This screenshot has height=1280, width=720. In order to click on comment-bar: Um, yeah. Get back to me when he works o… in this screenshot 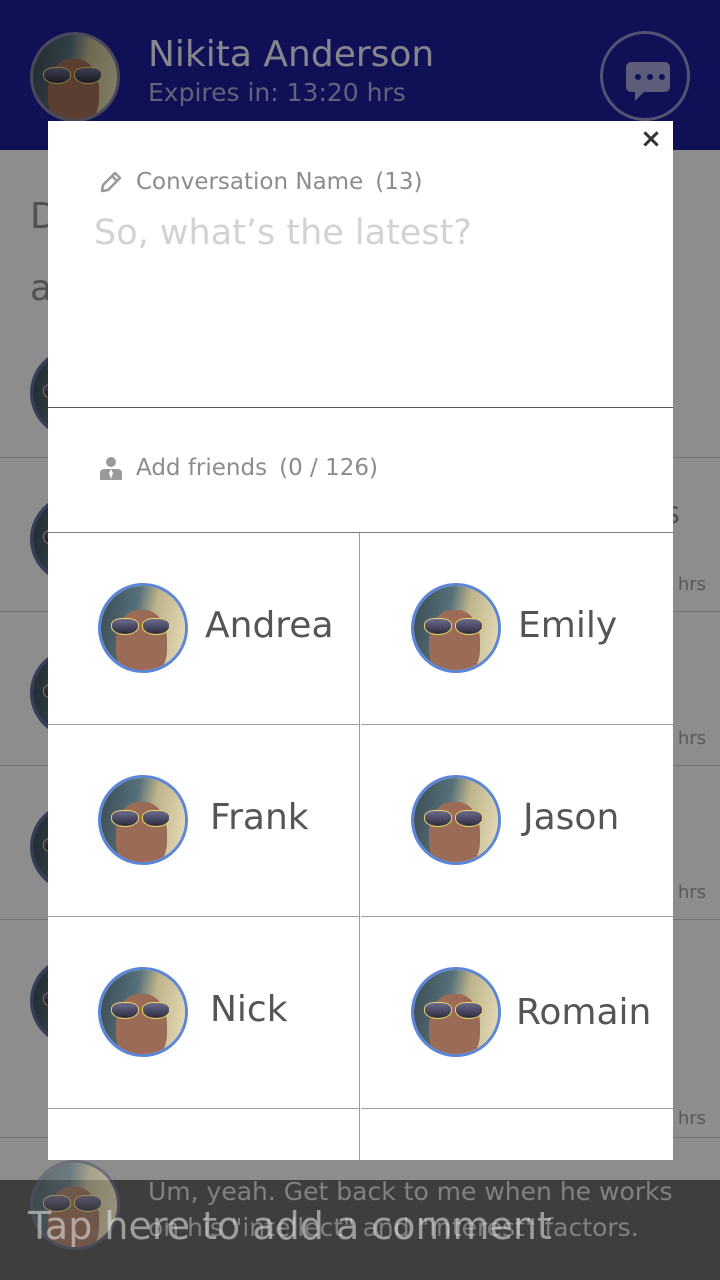, I will do `click(360, 1220)`.